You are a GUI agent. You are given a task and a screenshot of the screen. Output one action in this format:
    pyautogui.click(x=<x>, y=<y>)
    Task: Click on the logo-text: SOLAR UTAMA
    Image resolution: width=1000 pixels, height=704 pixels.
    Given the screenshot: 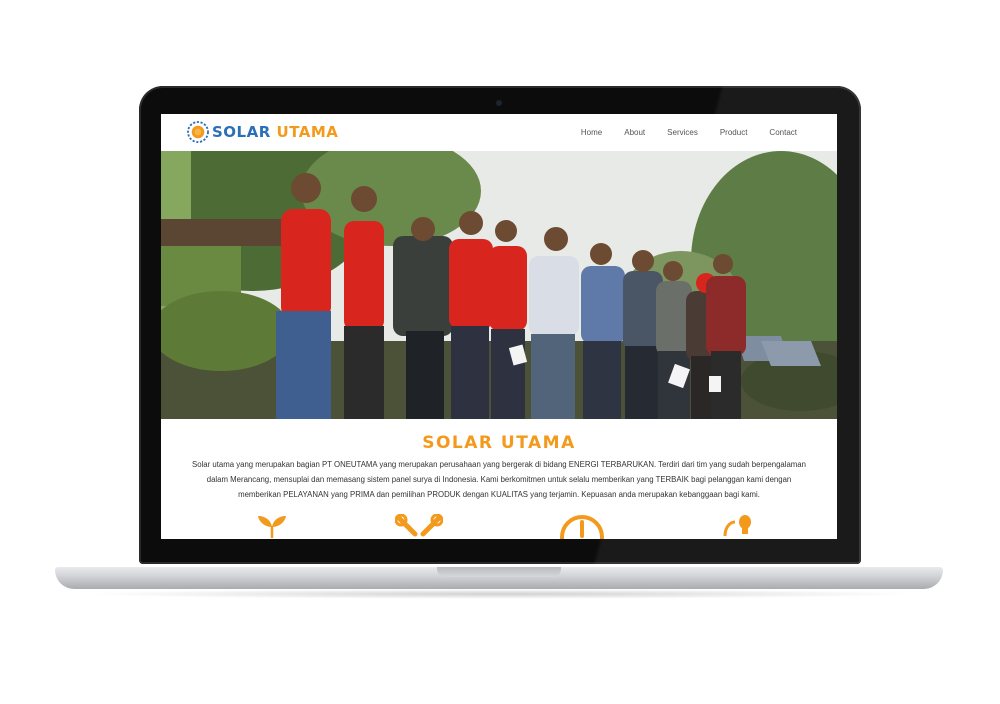 What is the action you would take?
    pyautogui.click(x=275, y=132)
    